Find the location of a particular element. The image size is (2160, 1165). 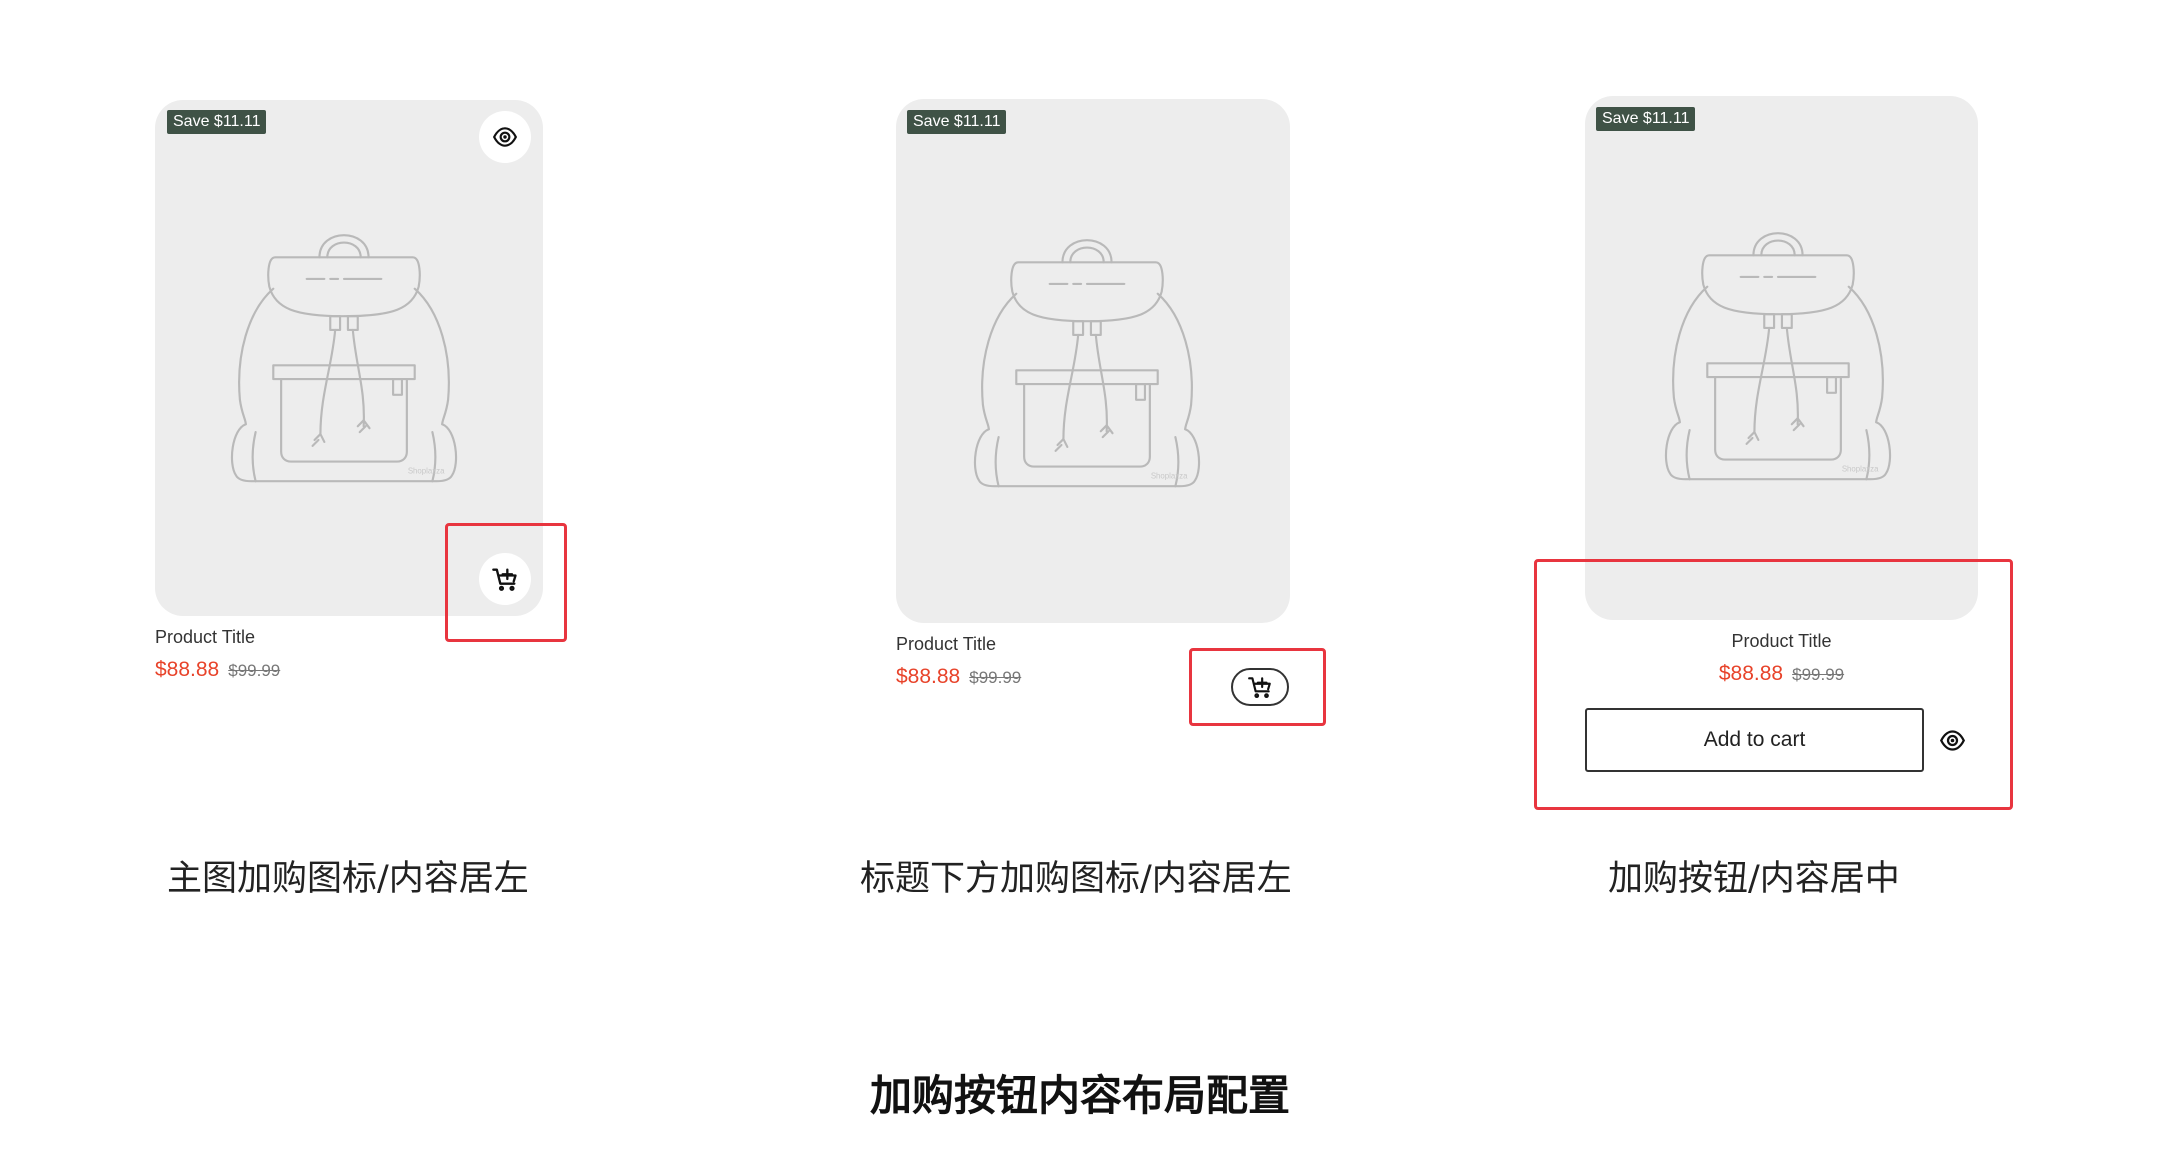

eye-icon is located at coordinates (505, 137).